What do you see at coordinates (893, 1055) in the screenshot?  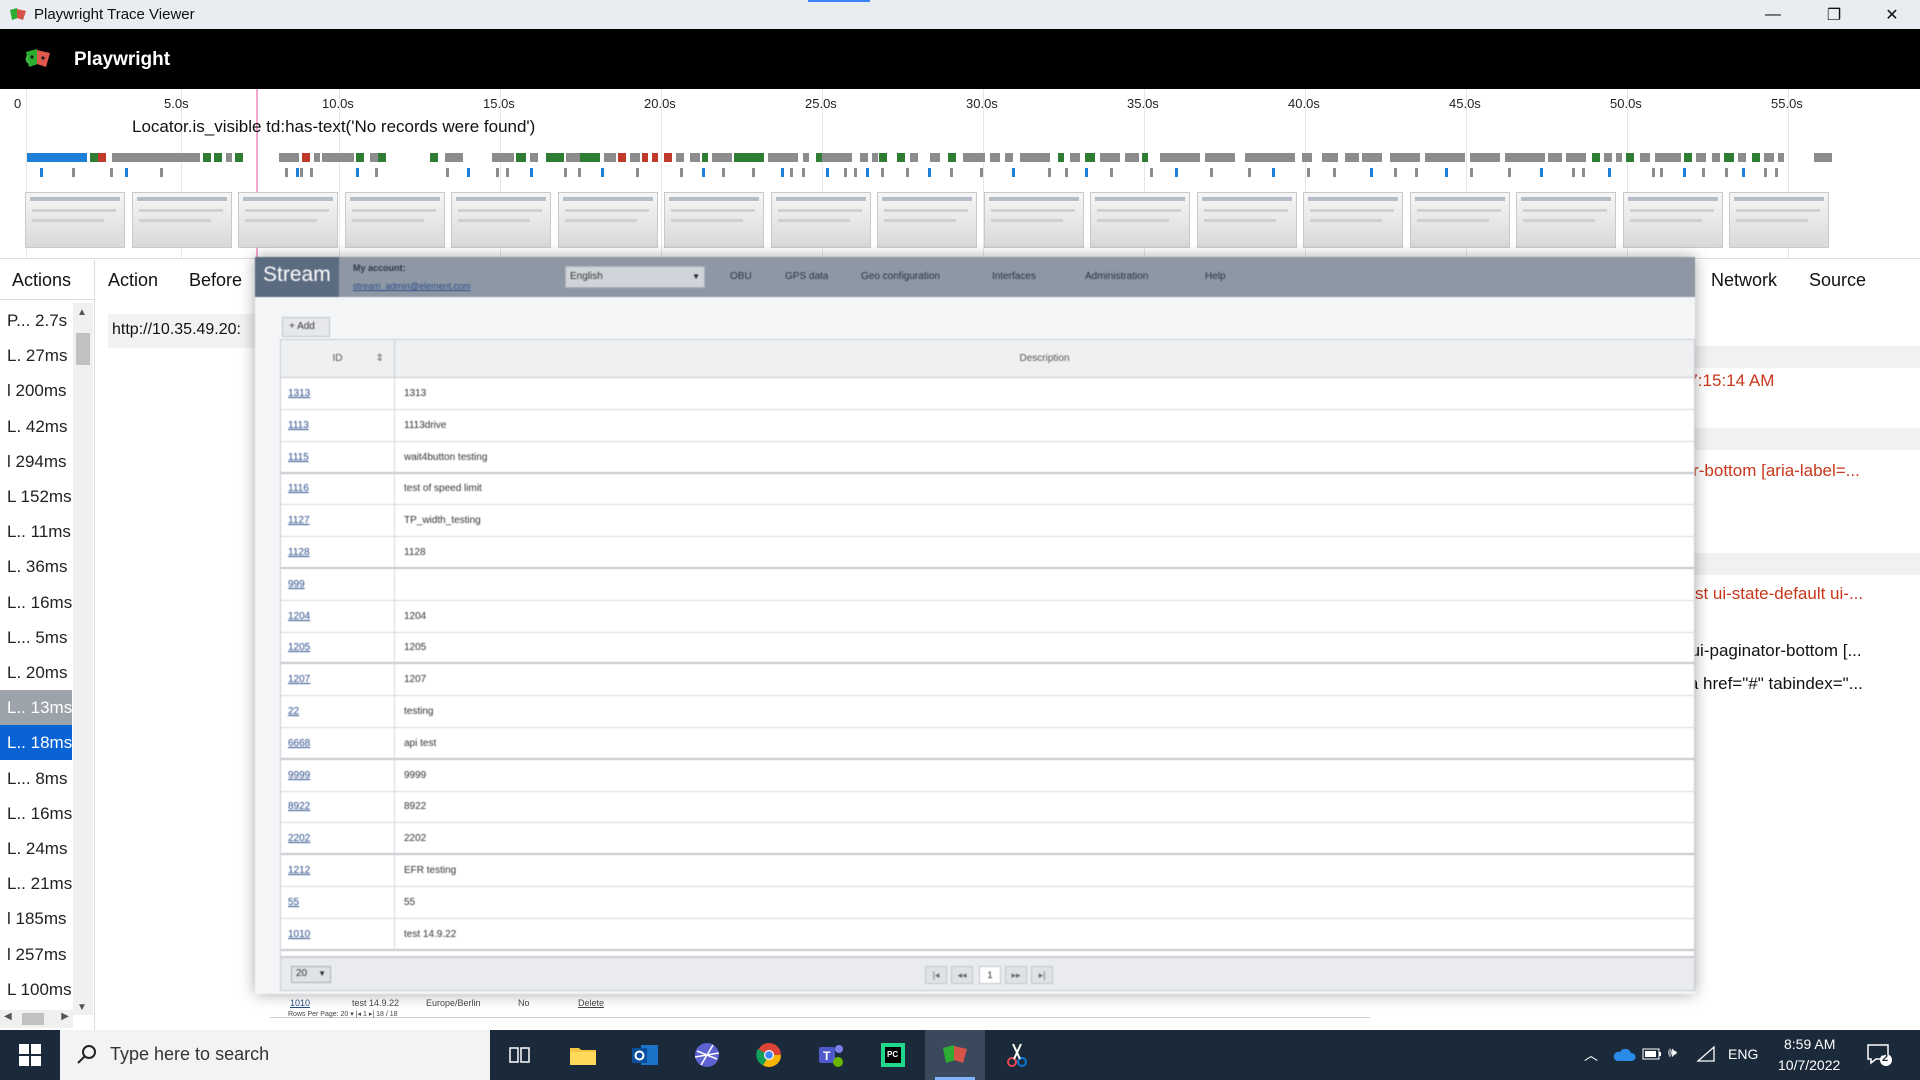 I see `pycharm-button: PC` at bounding box center [893, 1055].